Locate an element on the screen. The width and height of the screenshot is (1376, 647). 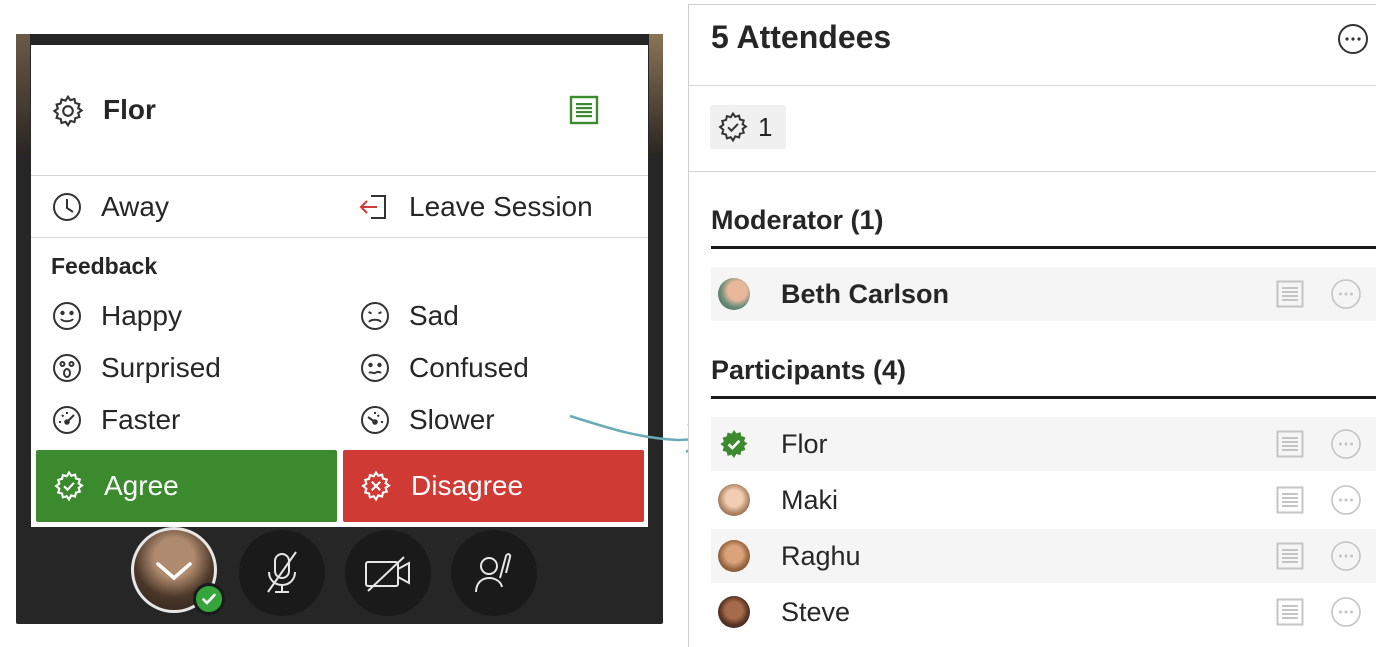
attendee-row: Maki is located at coordinates (1043, 500).